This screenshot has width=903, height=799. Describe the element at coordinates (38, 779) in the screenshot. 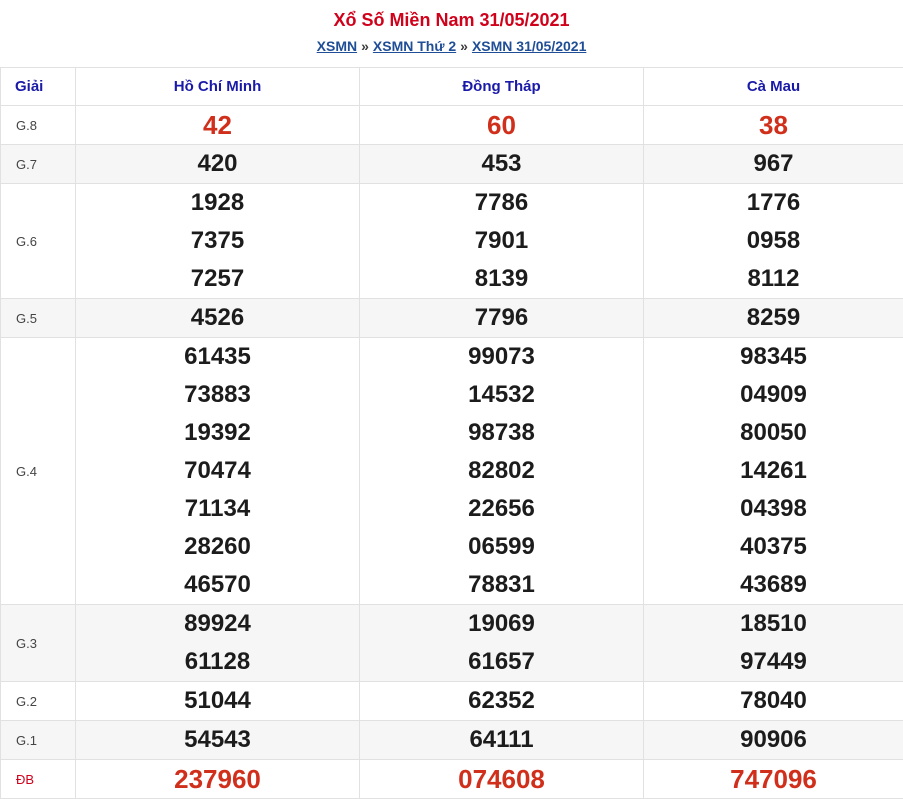

I see `prize-label: ĐB` at that location.